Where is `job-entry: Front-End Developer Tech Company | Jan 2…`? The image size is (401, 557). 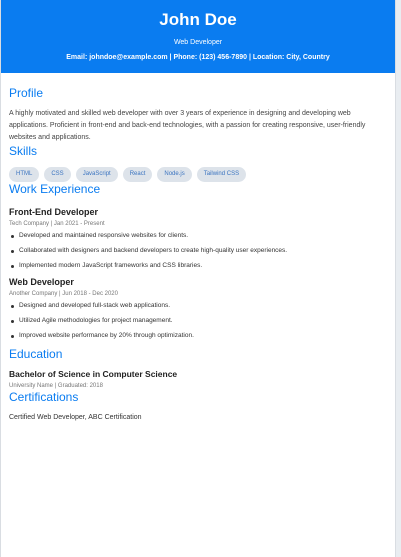 job-entry: Front-End Developer Tech Company | Jan 2… is located at coordinates (198, 238).